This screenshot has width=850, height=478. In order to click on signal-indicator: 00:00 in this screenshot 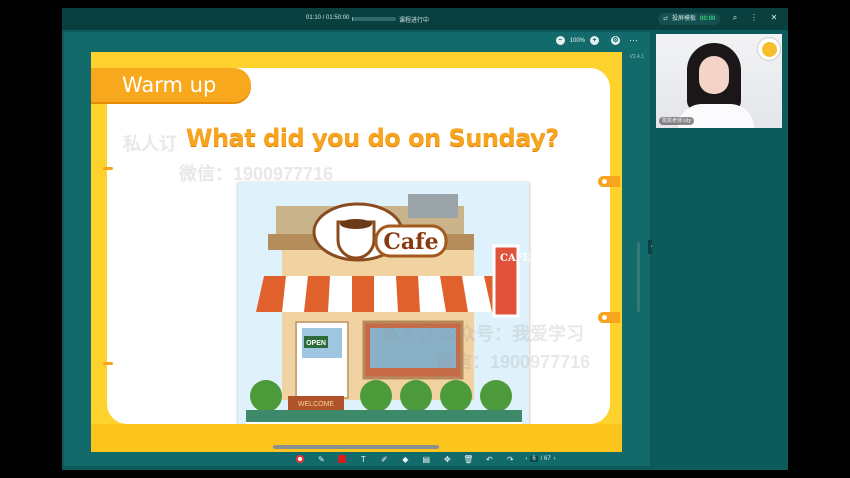, I will do `click(708, 19)`.